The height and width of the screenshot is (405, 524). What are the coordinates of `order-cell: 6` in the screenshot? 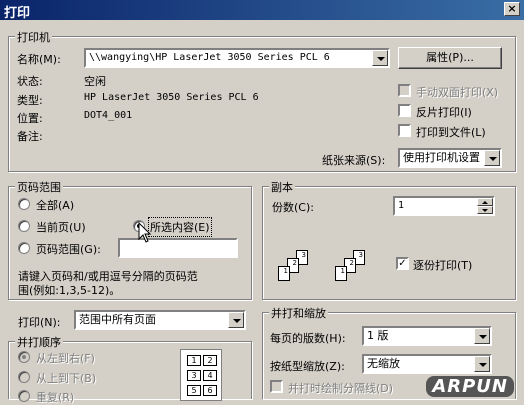 It's located at (210, 390).